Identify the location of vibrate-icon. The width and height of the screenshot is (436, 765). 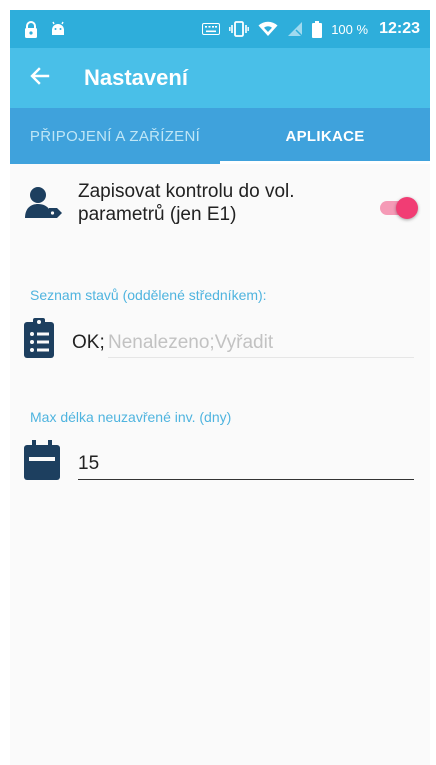
(239, 29).